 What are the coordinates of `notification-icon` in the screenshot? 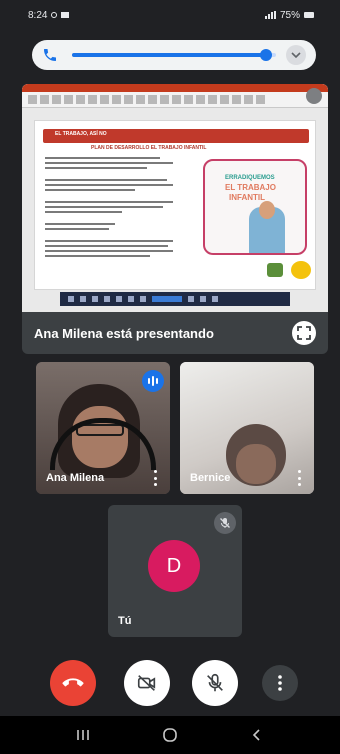 It's located at (54, 15).